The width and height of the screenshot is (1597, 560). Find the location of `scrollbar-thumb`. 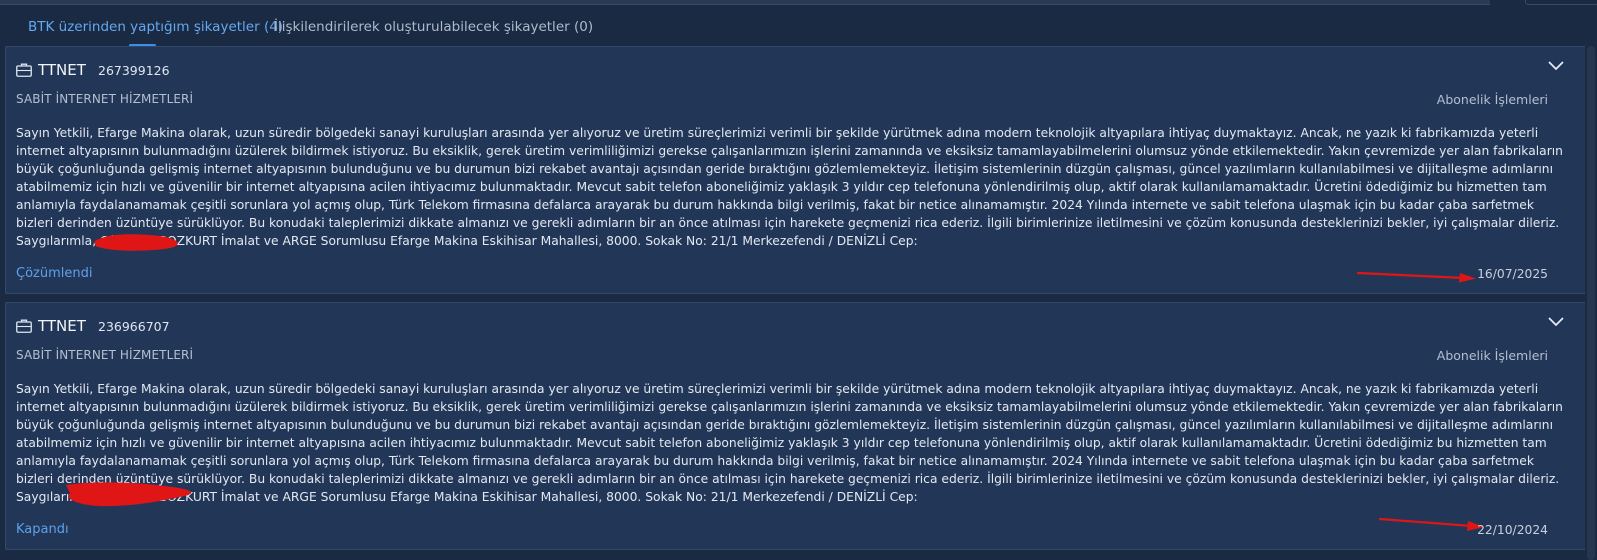

scrollbar-thumb is located at coordinates (1591, 303).